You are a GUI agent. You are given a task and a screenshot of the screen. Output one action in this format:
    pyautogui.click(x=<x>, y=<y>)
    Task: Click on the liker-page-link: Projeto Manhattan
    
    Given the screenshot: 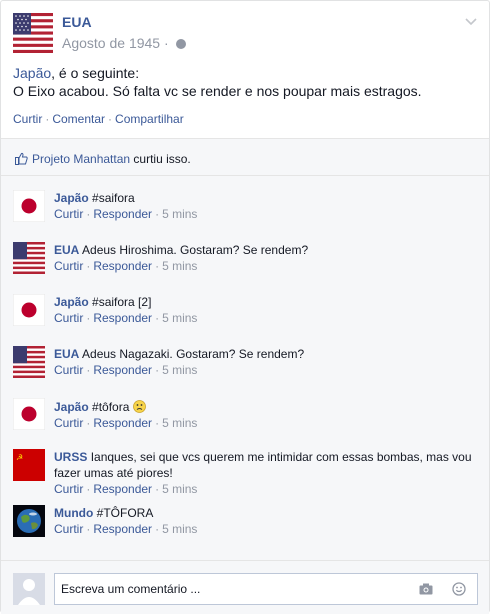 What is the action you would take?
    pyautogui.click(x=81, y=159)
    